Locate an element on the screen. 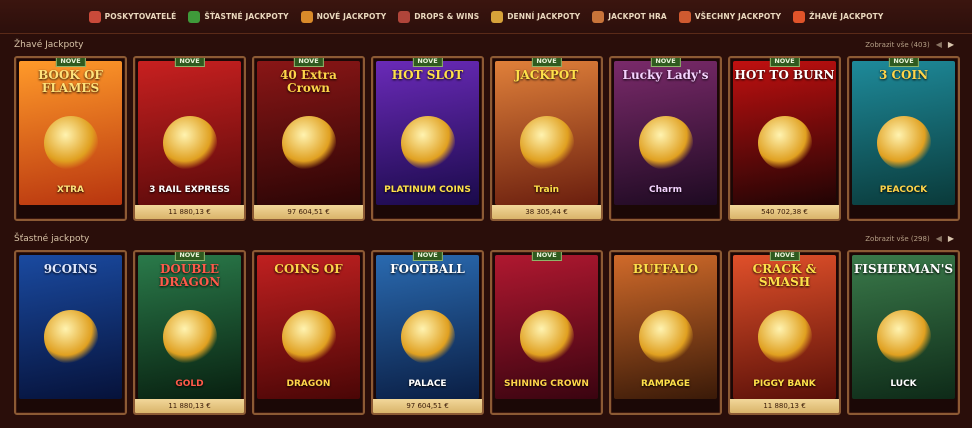 The height and width of the screenshot is (428, 972). nav-item: JACKPOT HRA is located at coordinates (629, 16).